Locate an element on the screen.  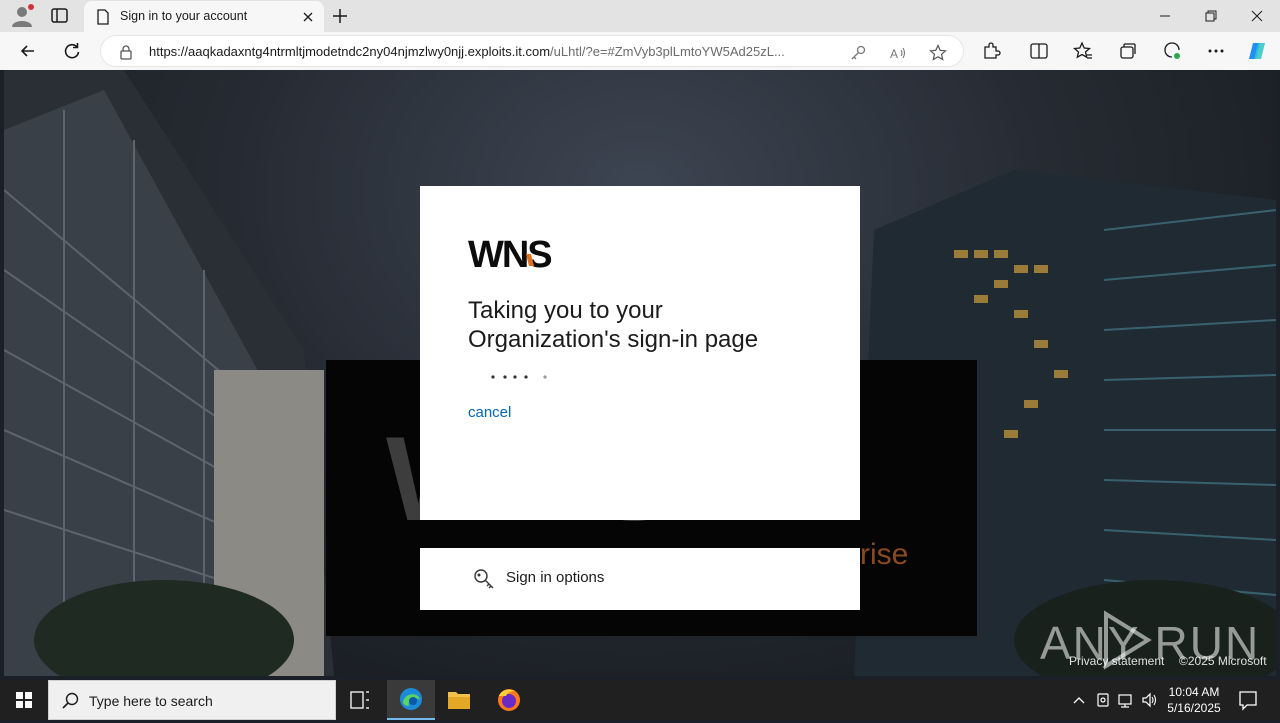
close-tab-icon is located at coordinates (308, 17).